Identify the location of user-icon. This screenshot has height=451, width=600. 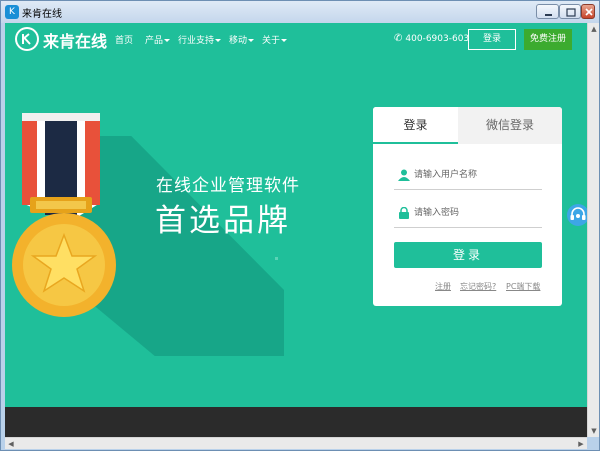
(404, 175).